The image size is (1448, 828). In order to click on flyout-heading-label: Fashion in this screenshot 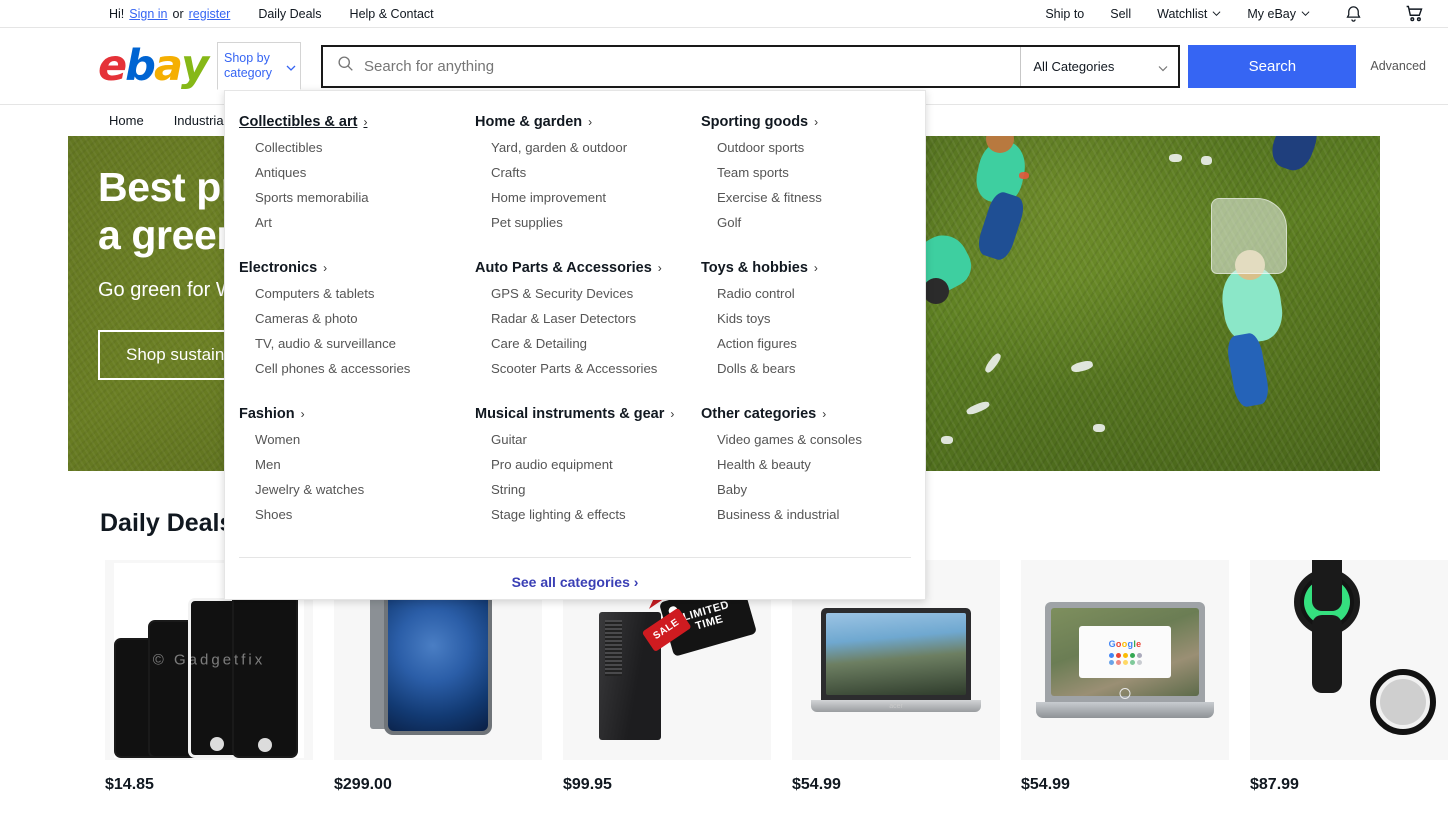, I will do `click(267, 414)`.